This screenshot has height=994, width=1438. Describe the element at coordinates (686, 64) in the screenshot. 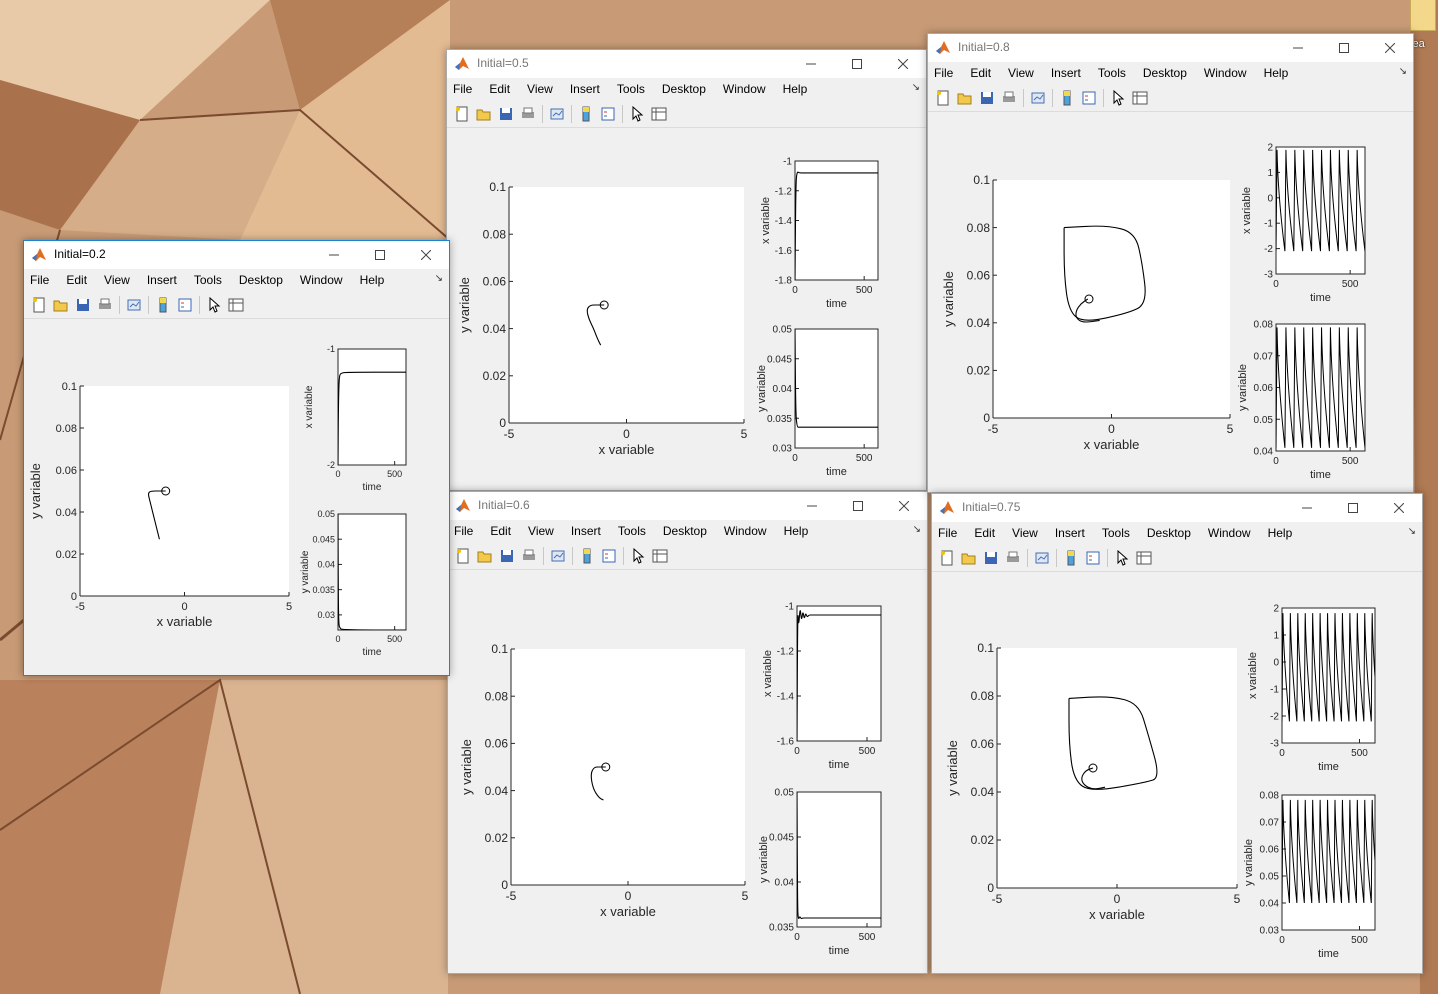

I see `title-bar: Initial=0.5` at that location.